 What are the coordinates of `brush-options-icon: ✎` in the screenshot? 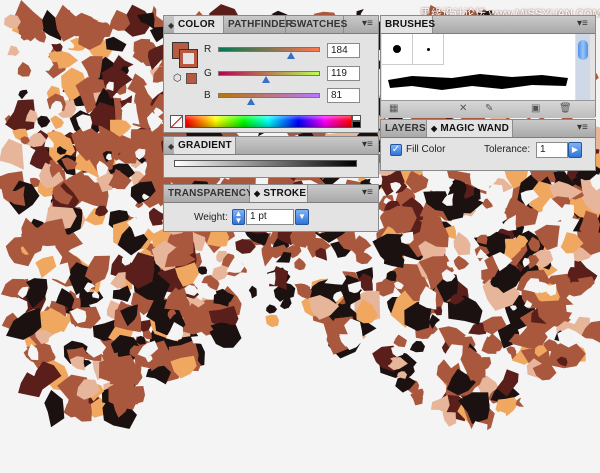 It's located at (489, 108).